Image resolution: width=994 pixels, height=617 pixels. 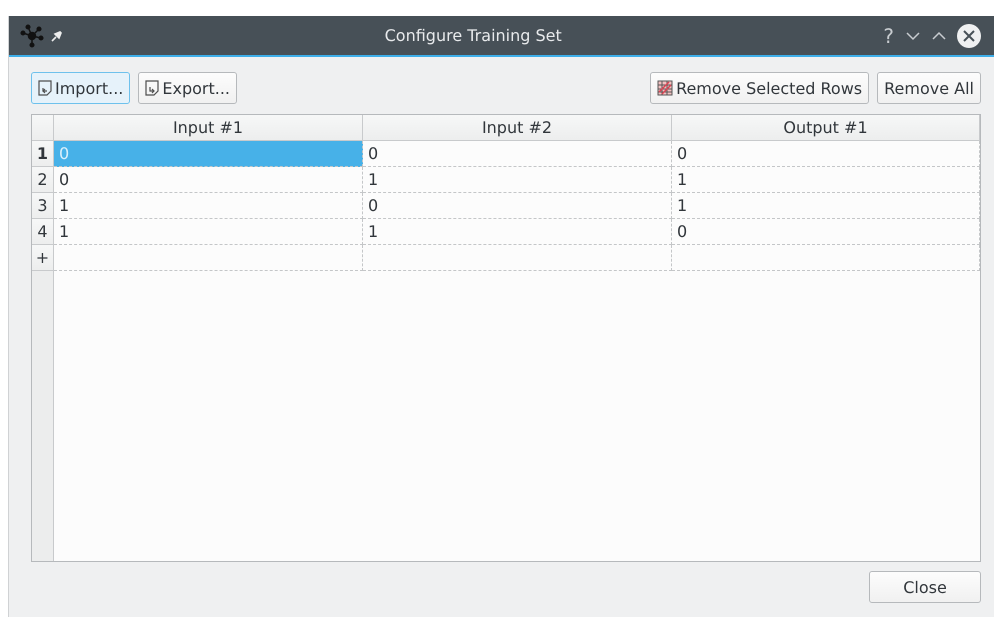 What do you see at coordinates (43, 258) in the screenshot?
I see `add-row-header: +` at bounding box center [43, 258].